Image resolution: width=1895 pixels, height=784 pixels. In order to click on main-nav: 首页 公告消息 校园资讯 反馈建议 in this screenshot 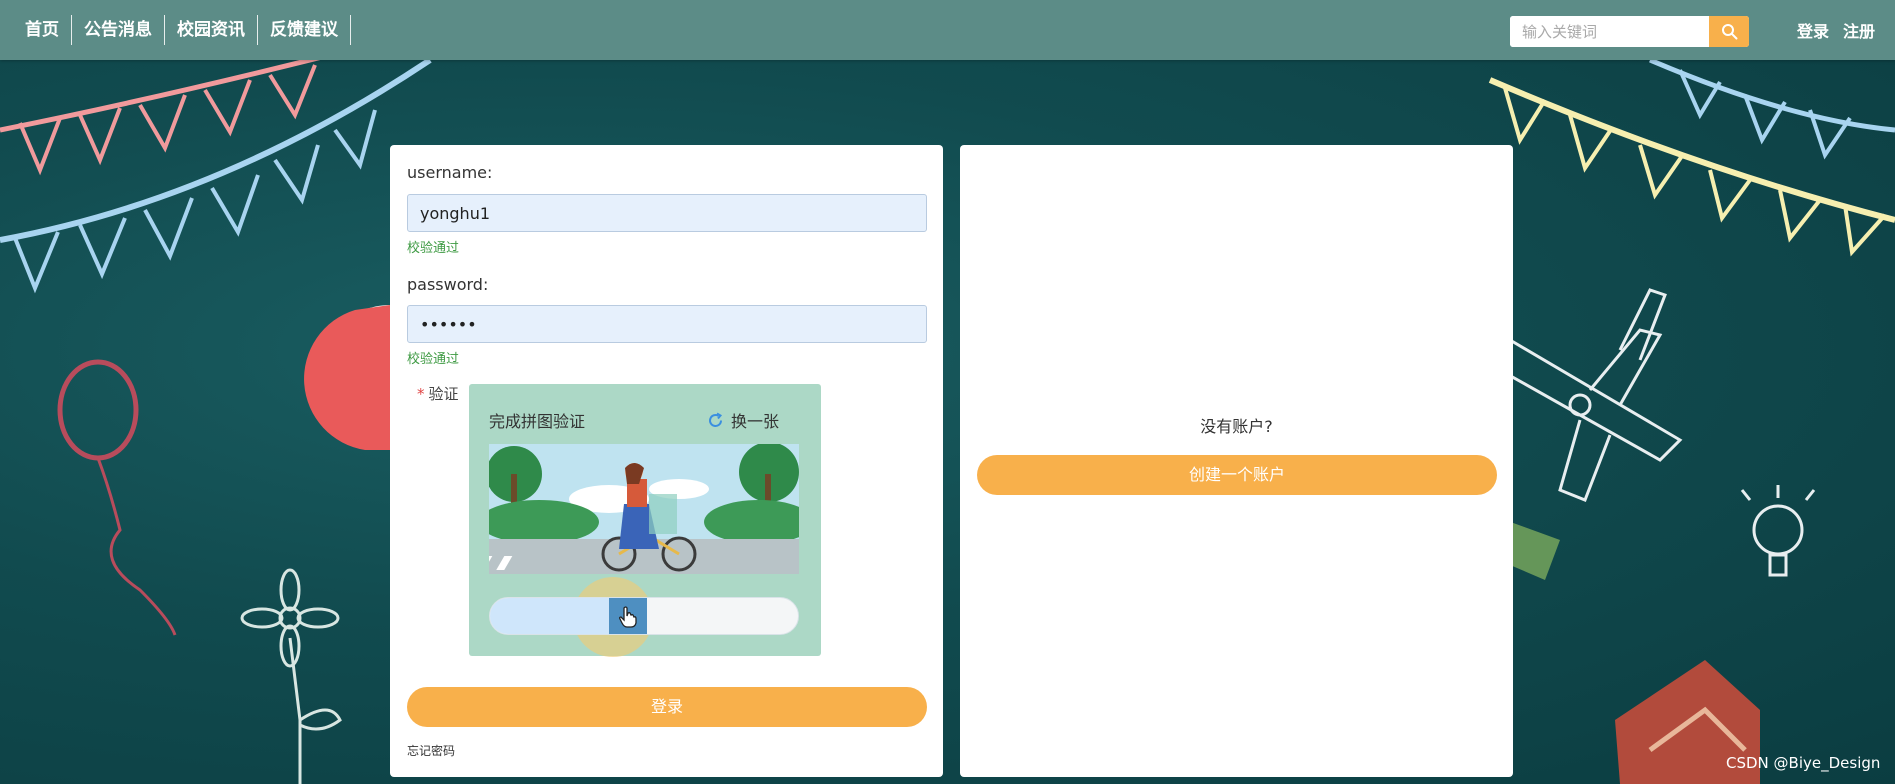, I will do `click(175, 30)`.